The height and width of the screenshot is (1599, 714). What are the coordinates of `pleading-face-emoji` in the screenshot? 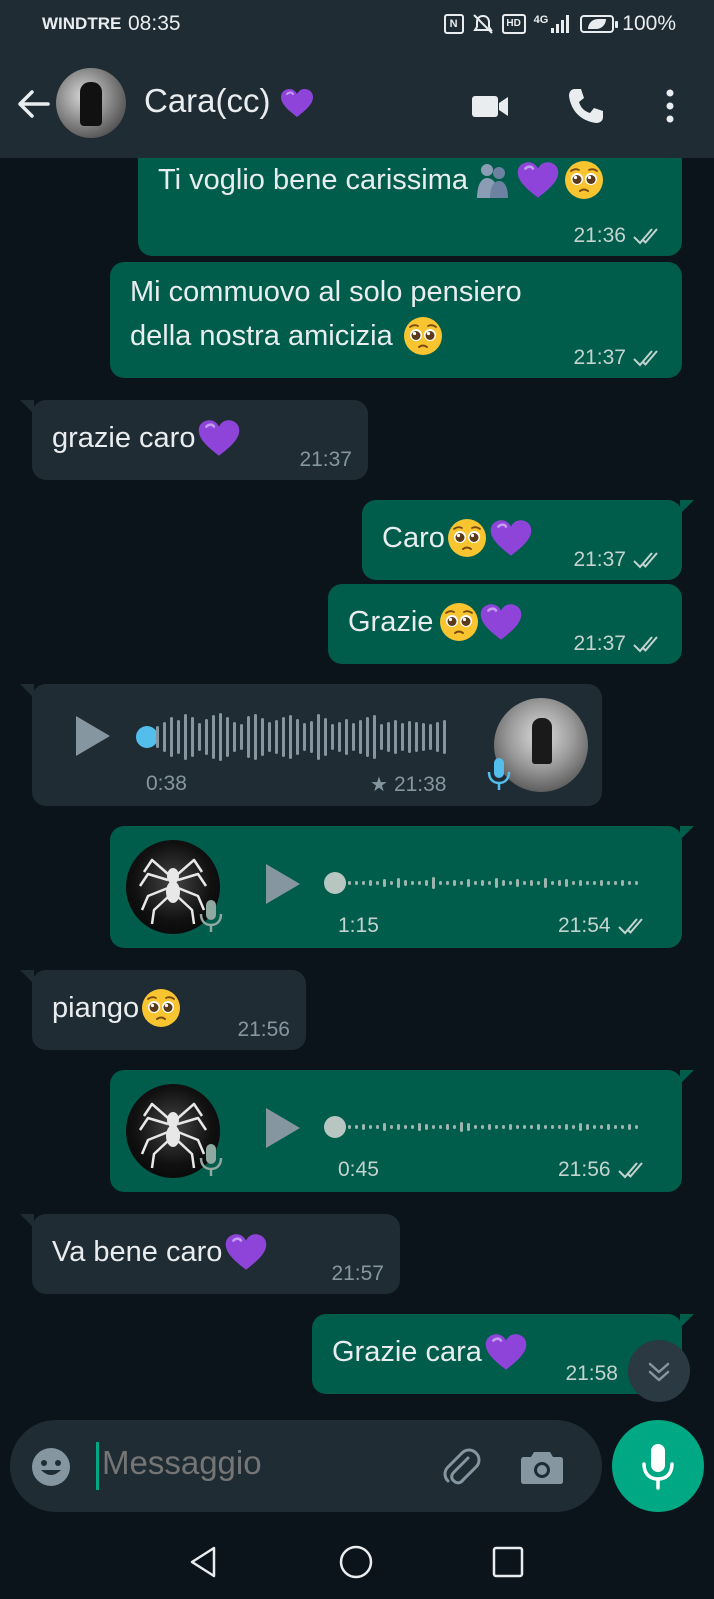 It's located at (459, 622).